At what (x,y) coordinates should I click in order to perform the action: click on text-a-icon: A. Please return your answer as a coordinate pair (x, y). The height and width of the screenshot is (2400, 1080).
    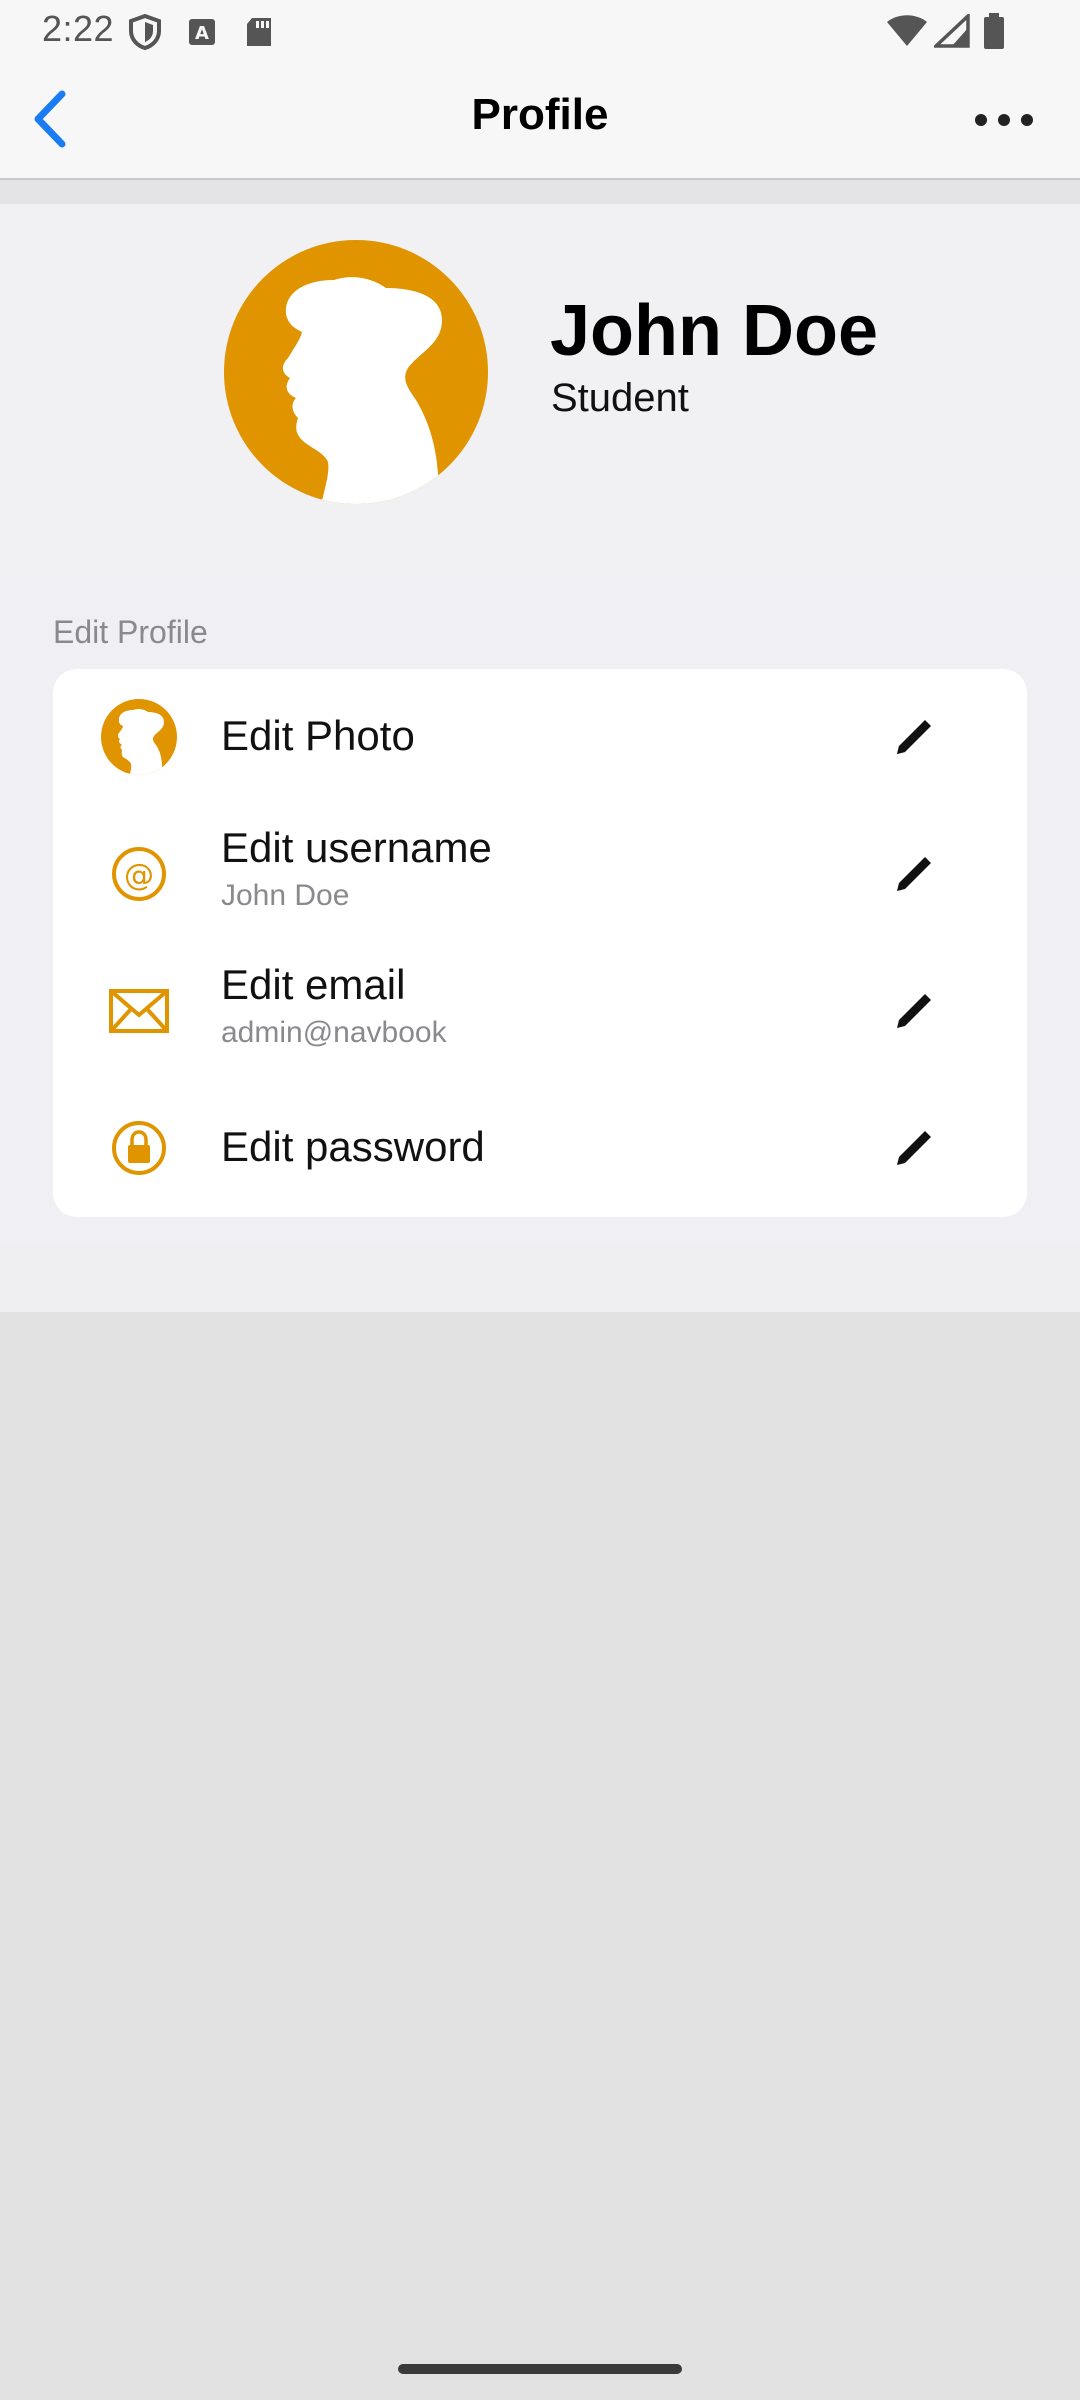
    Looking at the image, I should click on (202, 32).